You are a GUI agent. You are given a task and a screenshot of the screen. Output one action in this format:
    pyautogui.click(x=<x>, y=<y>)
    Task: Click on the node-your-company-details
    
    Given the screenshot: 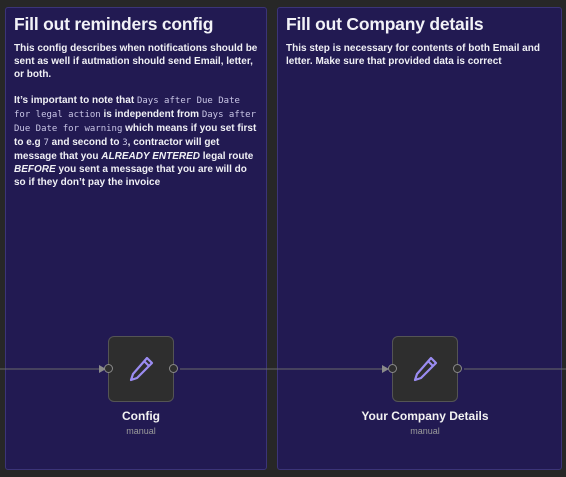 What is the action you would take?
    pyautogui.click(x=425, y=369)
    